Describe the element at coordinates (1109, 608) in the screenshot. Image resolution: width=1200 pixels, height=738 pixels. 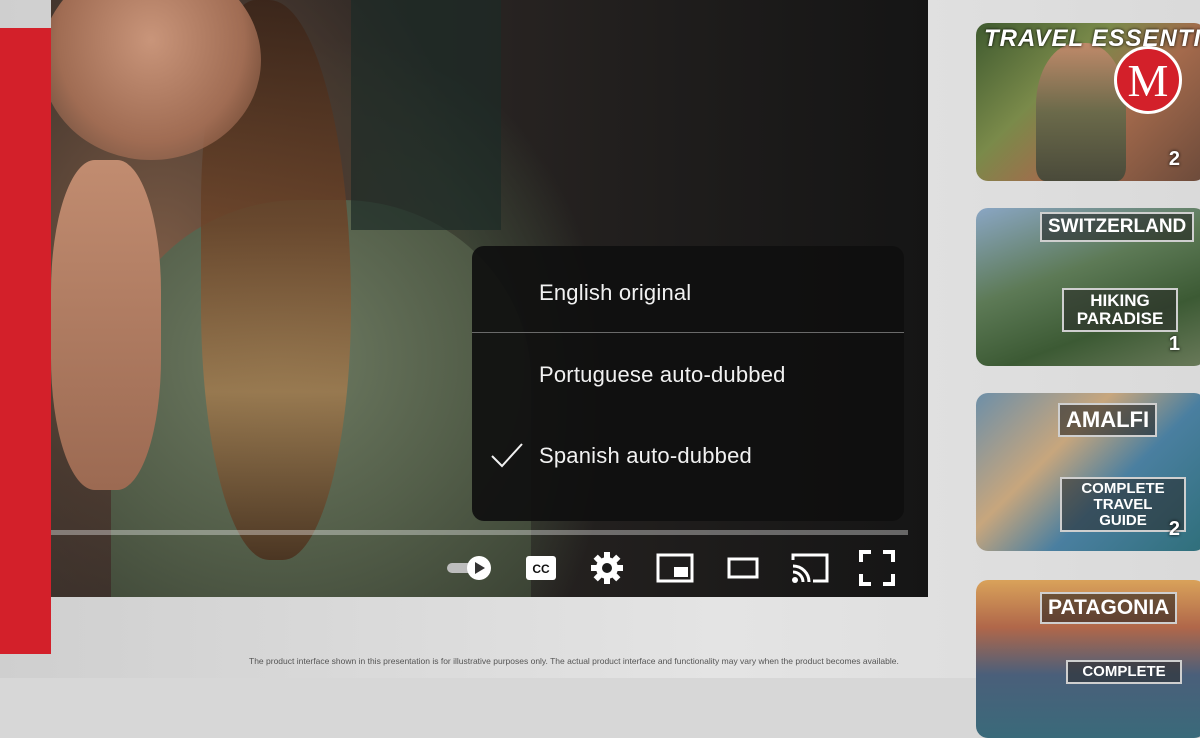
I see `thumbnail-title: PATAGONIA` at that location.